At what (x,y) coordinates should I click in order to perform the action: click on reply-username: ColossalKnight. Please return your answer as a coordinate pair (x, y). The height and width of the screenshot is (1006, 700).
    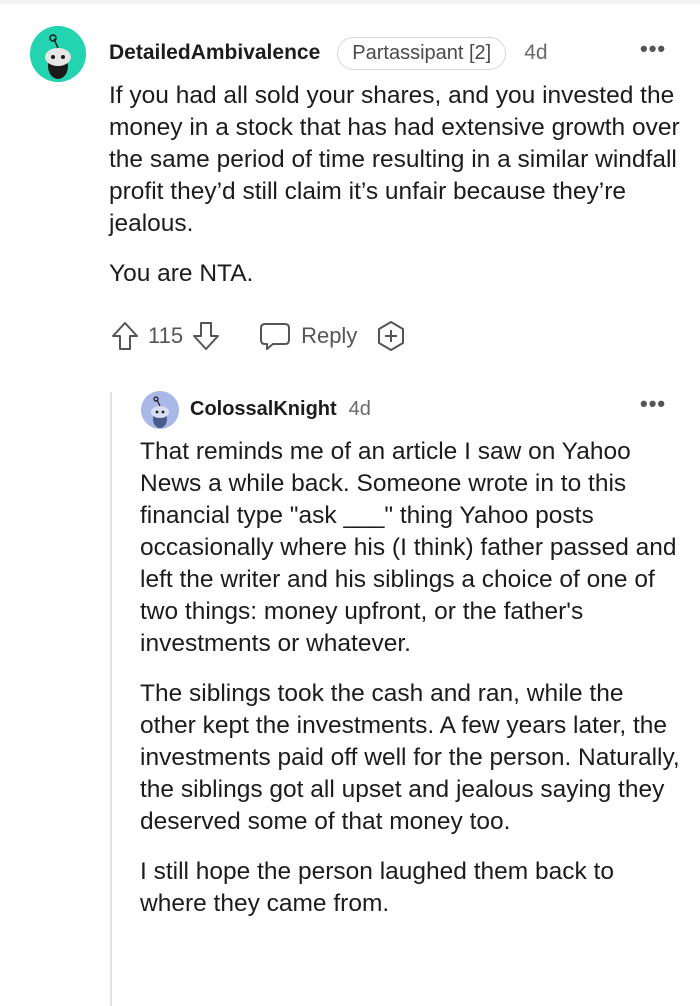
    Looking at the image, I should click on (263, 409).